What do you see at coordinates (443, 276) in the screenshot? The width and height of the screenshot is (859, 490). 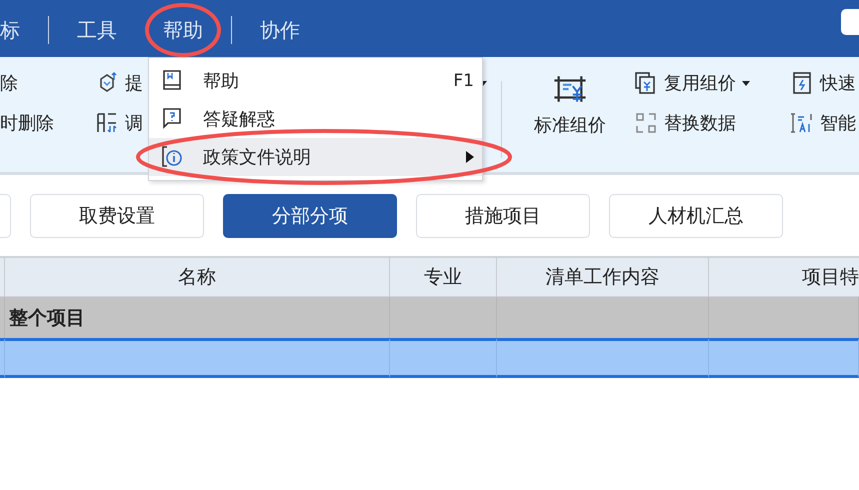 I see `column-header: 专业` at bounding box center [443, 276].